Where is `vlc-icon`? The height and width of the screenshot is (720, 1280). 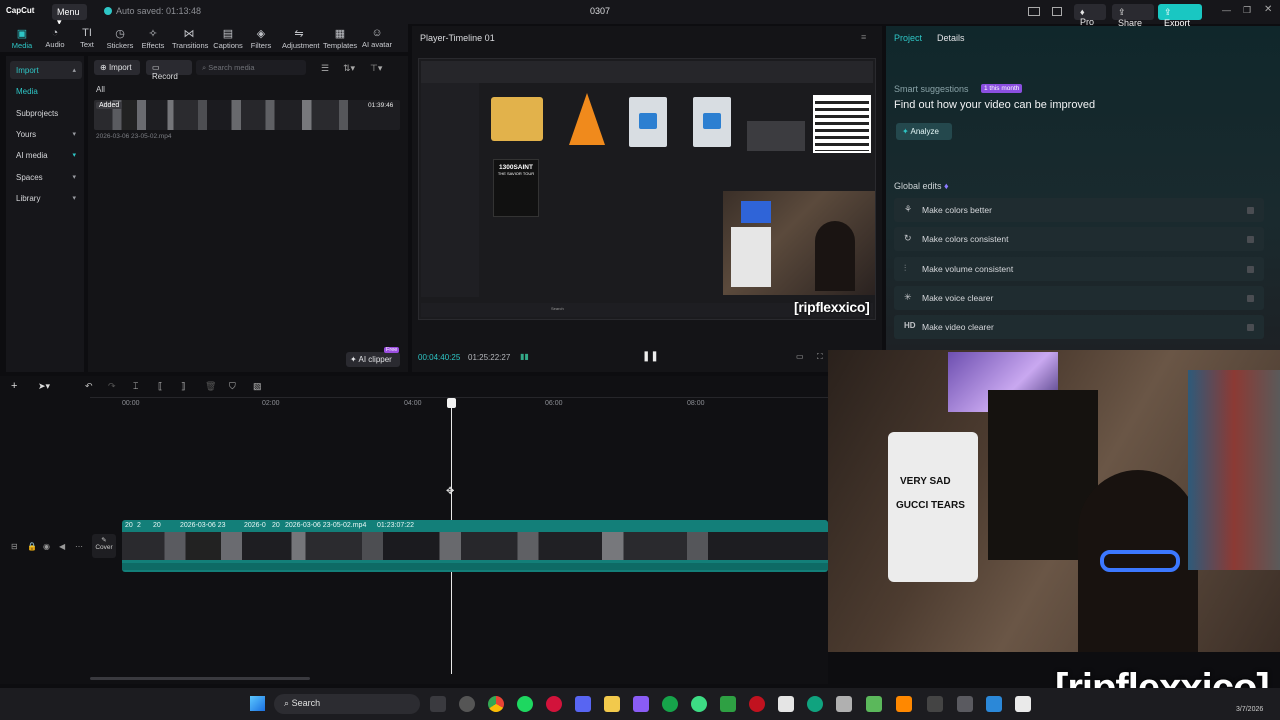
vlc-icon is located at coordinates (587, 119).